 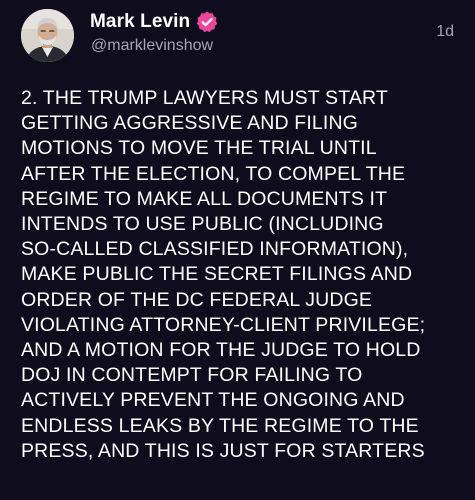 I want to click on post-text-line: 2. THE TRUMP LAWYERS MUST START, so click(x=204, y=98).